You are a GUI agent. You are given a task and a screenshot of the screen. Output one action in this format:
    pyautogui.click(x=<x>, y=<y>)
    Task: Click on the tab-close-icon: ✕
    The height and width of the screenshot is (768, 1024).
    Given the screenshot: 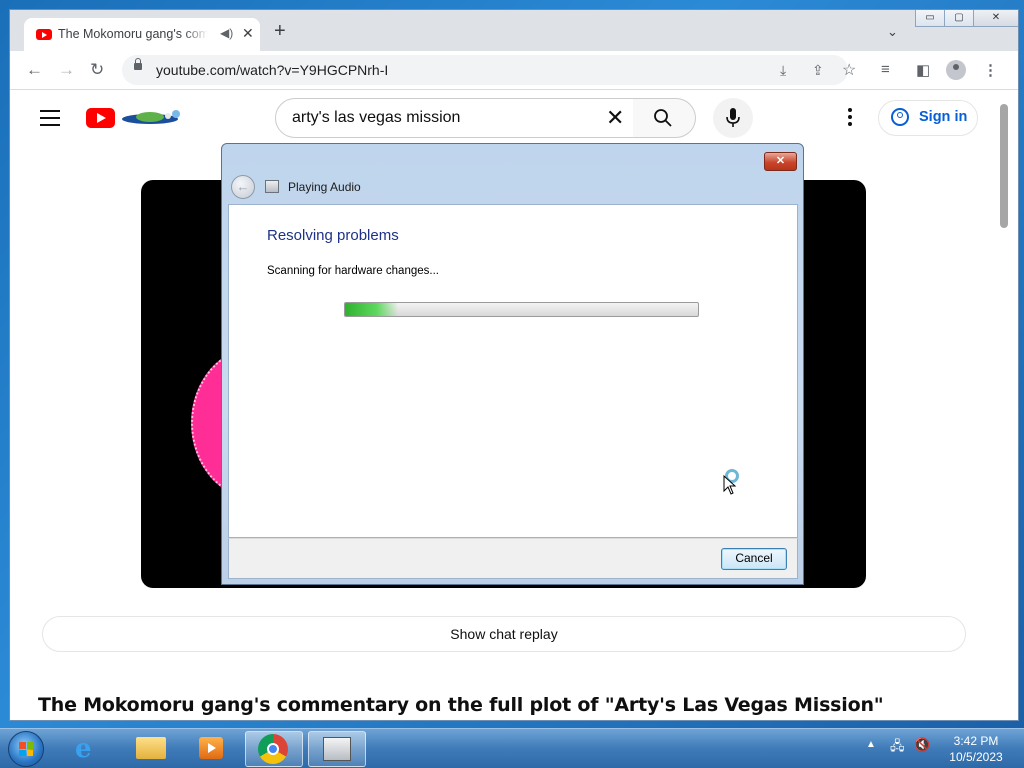 What is the action you would take?
    pyautogui.click(x=248, y=33)
    